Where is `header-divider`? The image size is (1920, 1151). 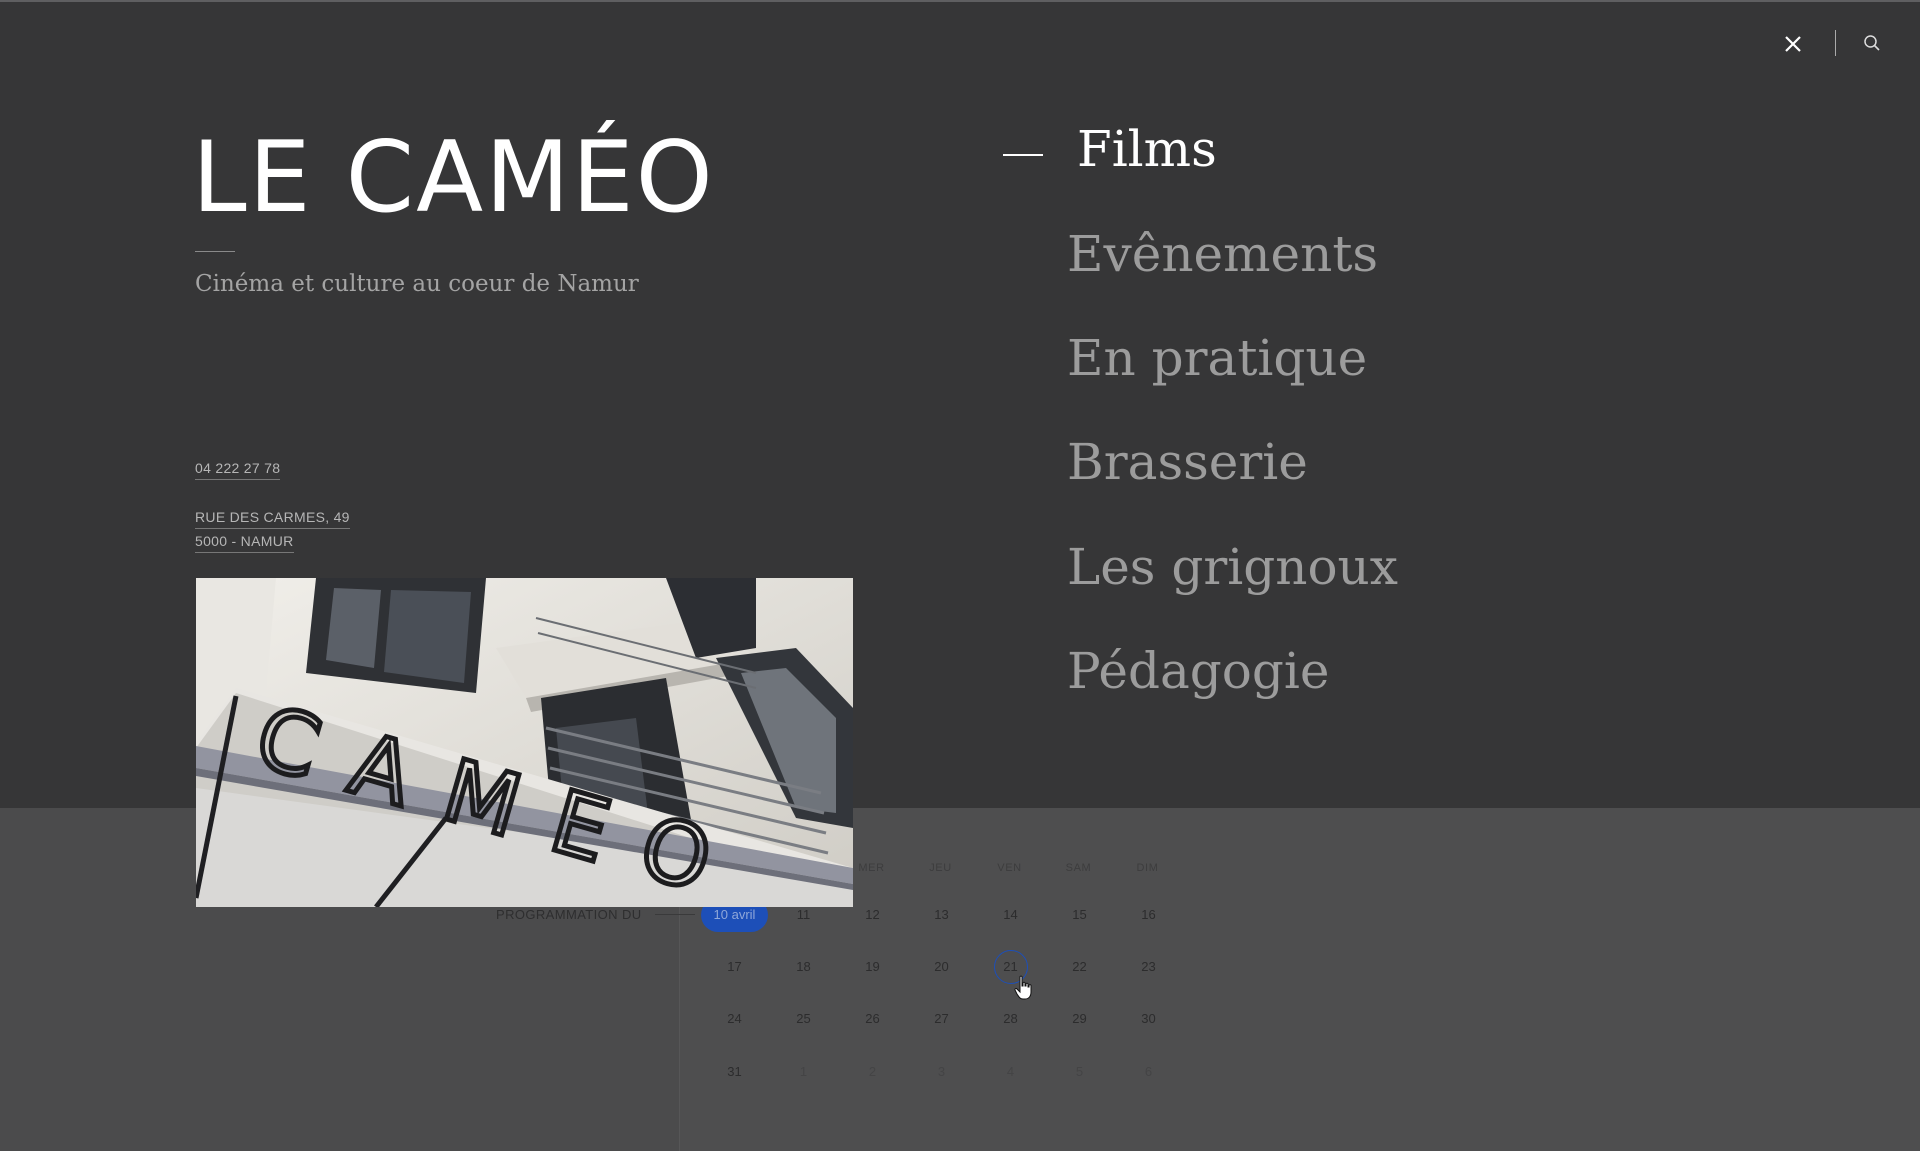
header-divider is located at coordinates (1835, 43).